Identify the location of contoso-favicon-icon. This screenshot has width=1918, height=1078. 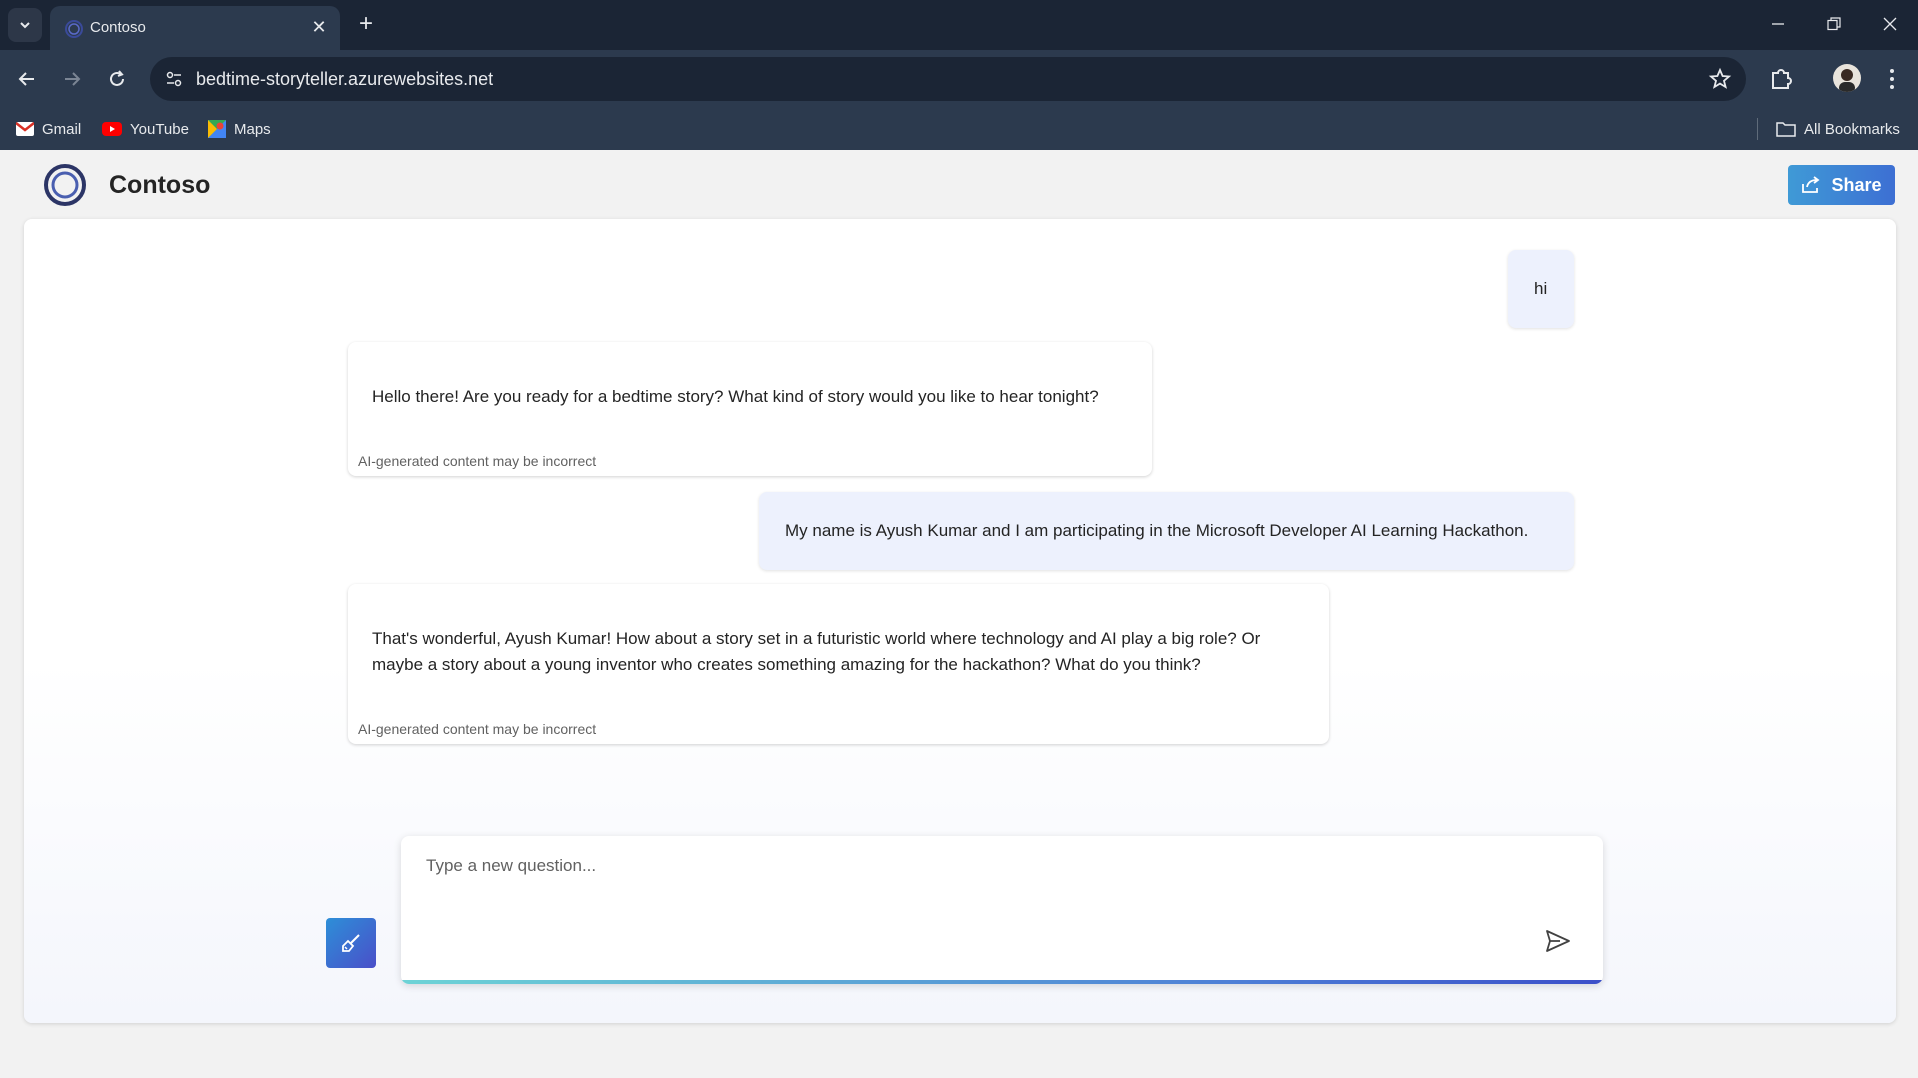
(74, 29).